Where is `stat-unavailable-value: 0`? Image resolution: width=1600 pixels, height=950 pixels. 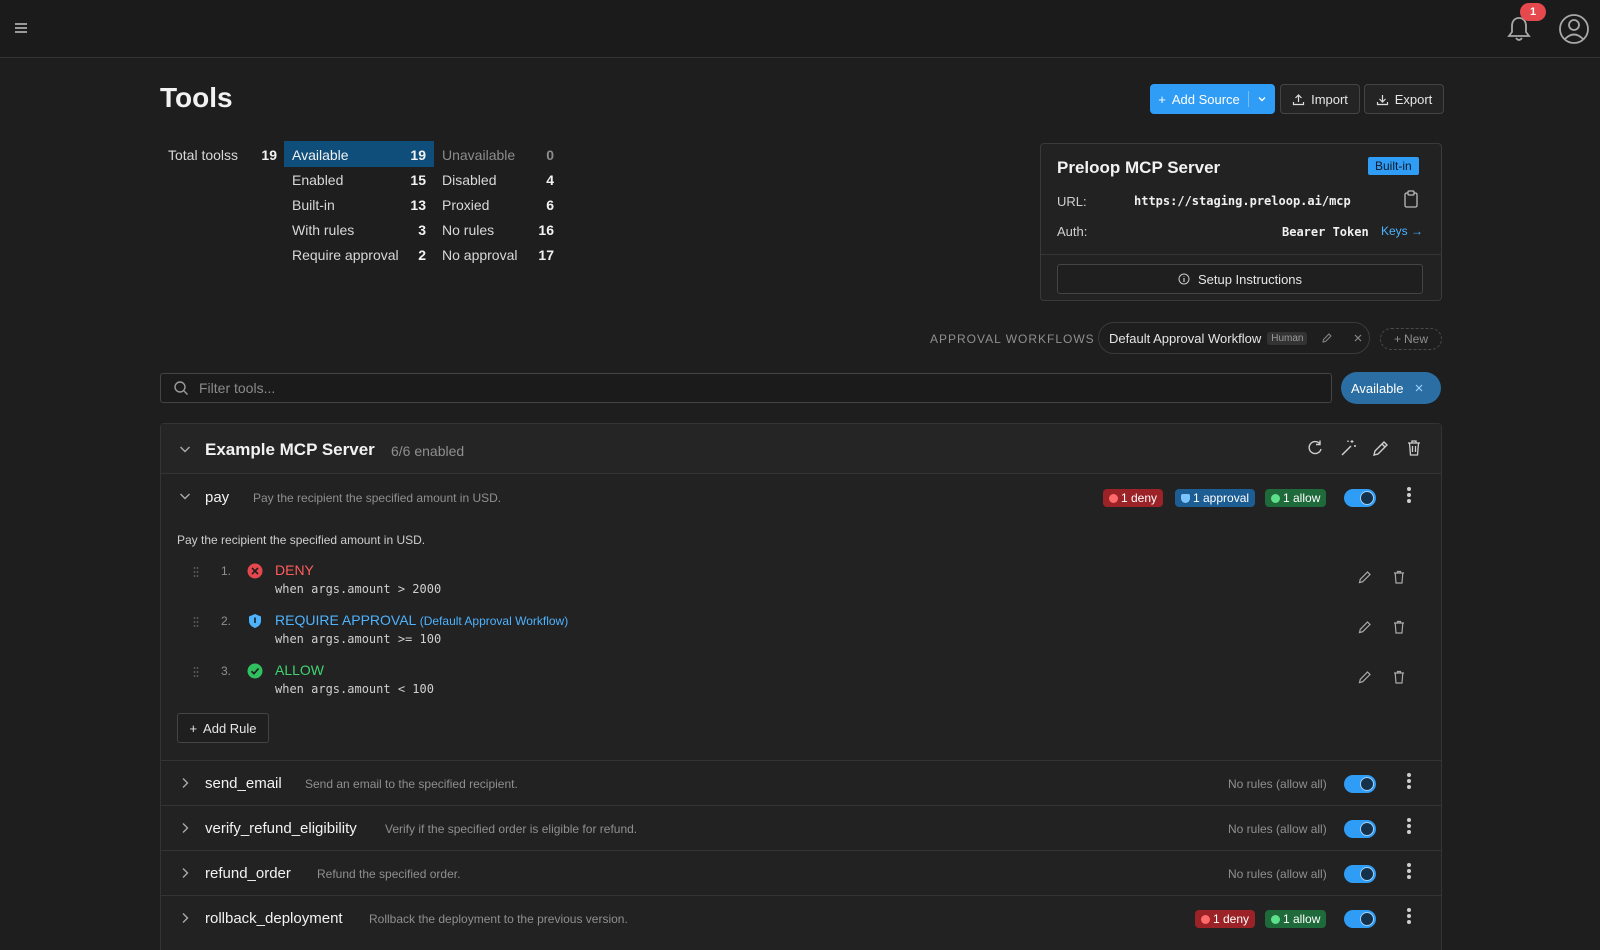
stat-unavailable-value: 0 is located at coordinates (550, 155).